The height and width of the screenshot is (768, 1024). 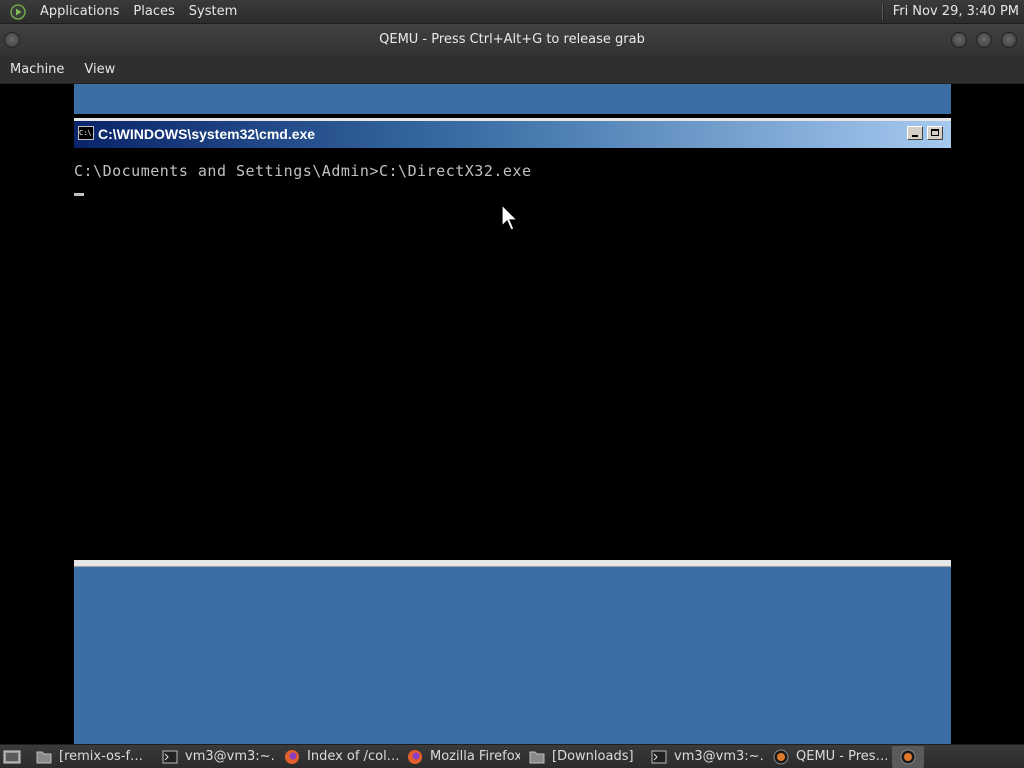 I want to click on maximize-icon, so click(x=935, y=132).